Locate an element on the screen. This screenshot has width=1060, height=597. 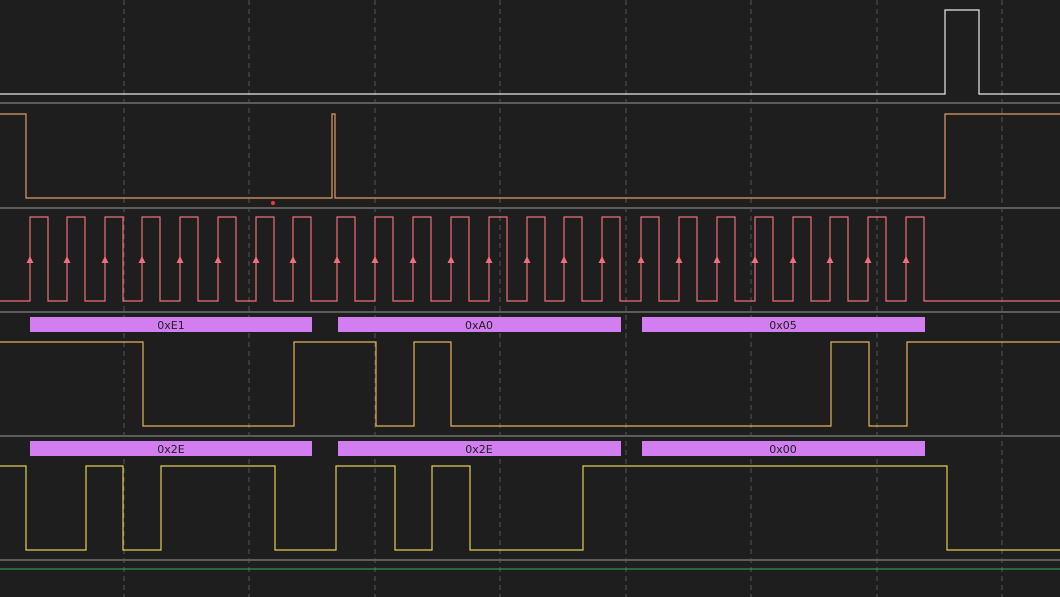
cursor-marker-dot is located at coordinates (273, 203).